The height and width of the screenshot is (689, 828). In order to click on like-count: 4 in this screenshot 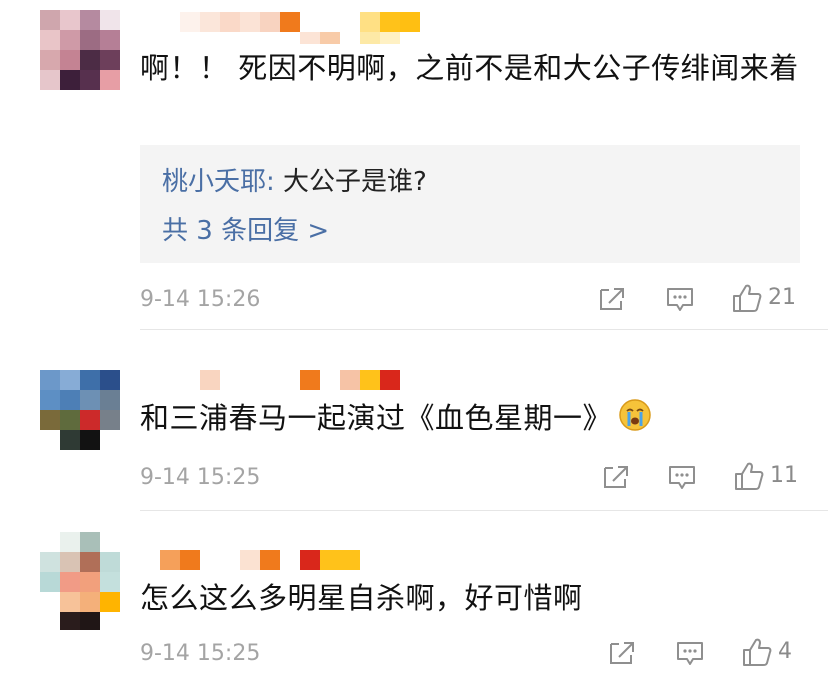, I will do `click(785, 651)`.